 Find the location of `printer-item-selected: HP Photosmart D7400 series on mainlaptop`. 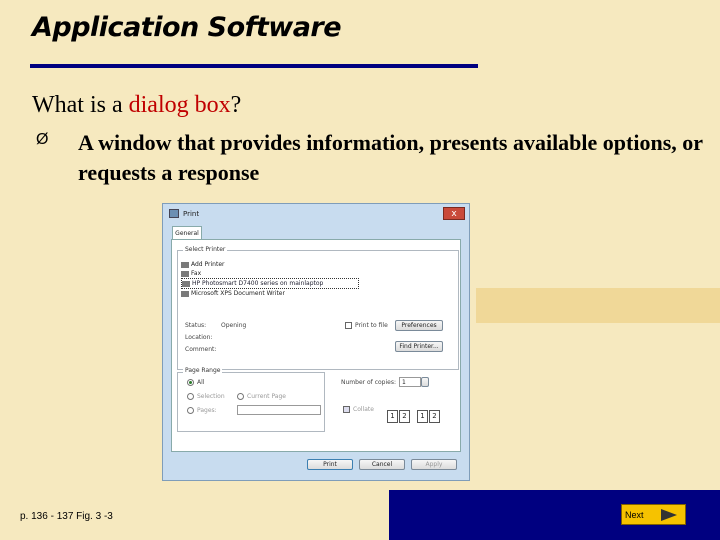

printer-item-selected: HP Photosmart D7400 series on mainlaptop is located at coordinates (270, 283).